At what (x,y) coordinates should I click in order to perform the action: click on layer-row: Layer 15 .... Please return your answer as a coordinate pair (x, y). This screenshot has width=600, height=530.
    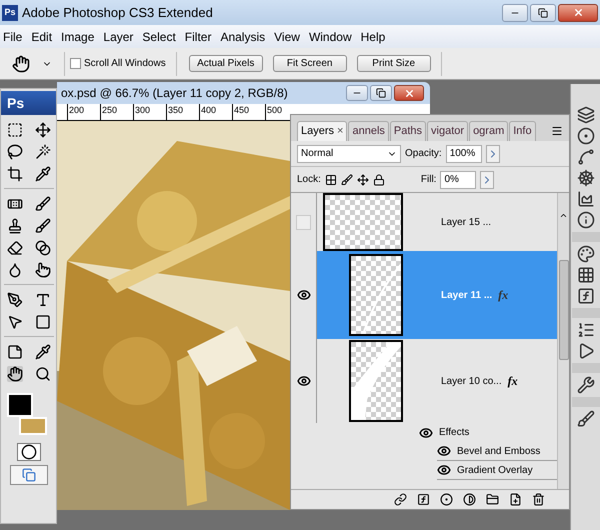
    Looking at the image, I should click on (424, 222).